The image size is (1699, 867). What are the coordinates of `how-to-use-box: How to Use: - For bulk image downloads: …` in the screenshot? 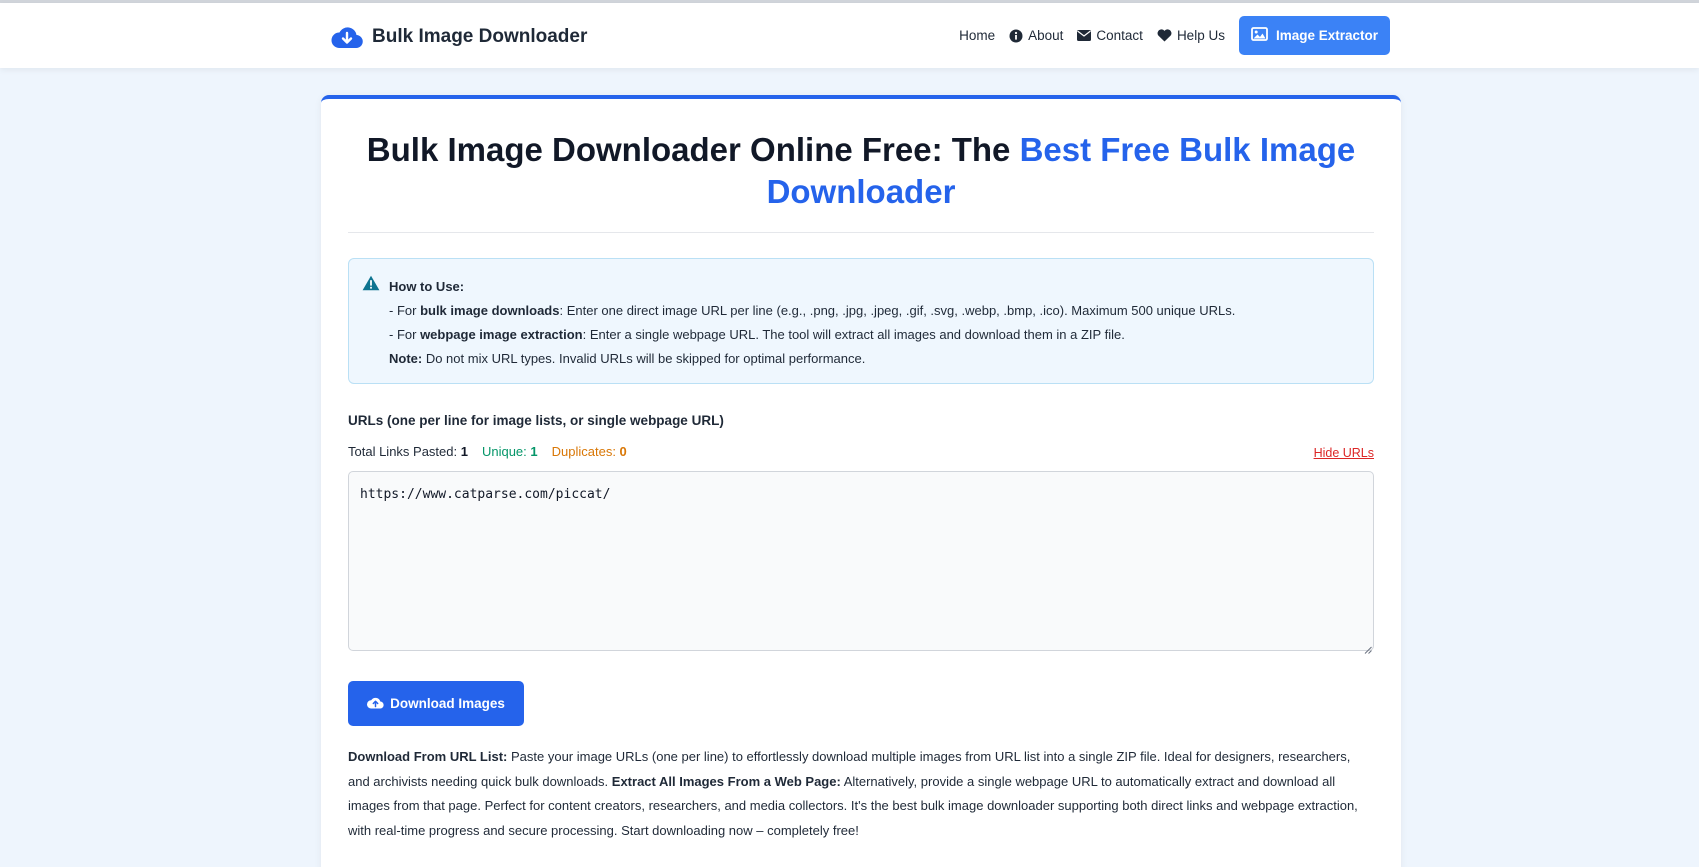 It's located at (861, 321).